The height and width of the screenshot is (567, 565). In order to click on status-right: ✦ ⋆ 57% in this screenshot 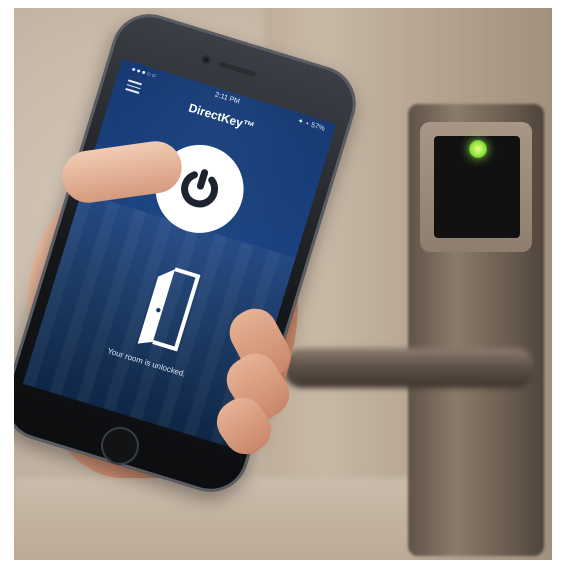, I will do `click(311, 125)`.